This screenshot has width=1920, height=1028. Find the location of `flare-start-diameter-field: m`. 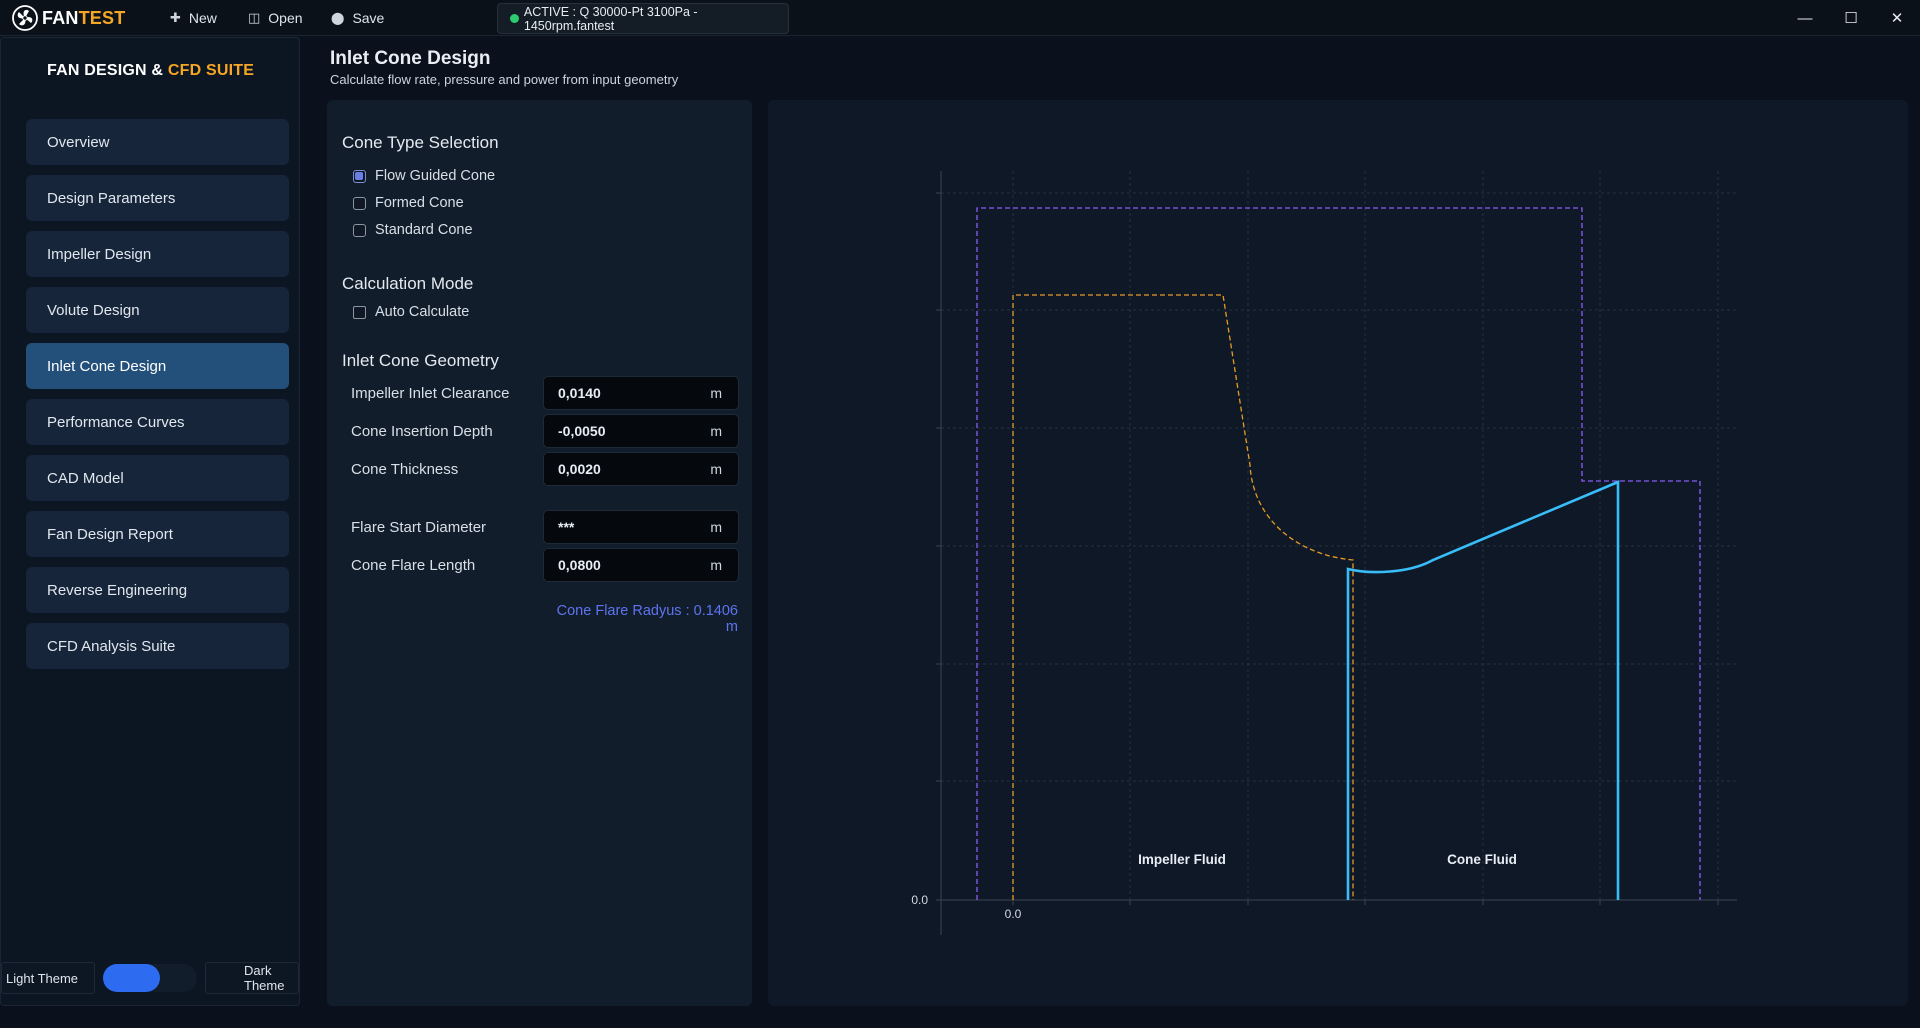

flare-start-diameter-field: m is located at coordinates (641, 527).